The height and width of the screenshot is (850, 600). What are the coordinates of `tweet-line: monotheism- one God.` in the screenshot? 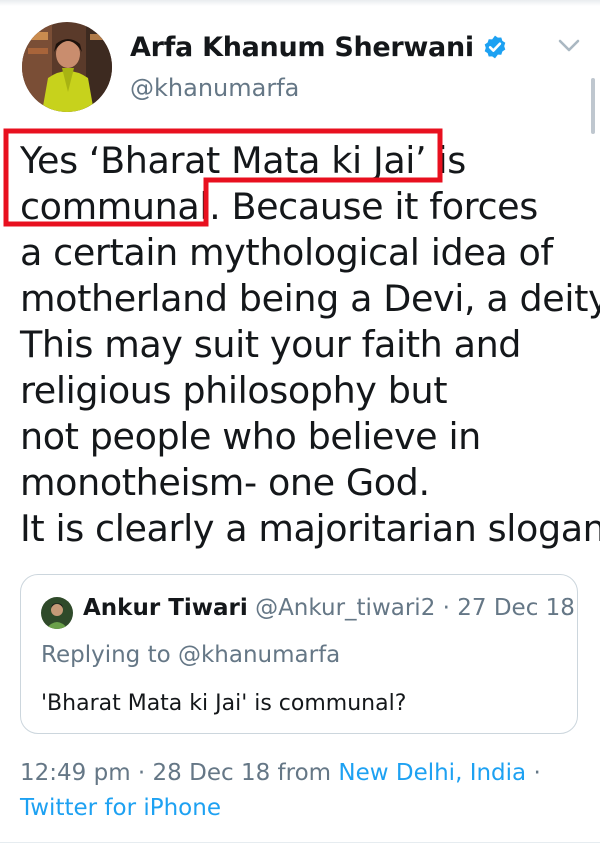 It's located at (225, 482).